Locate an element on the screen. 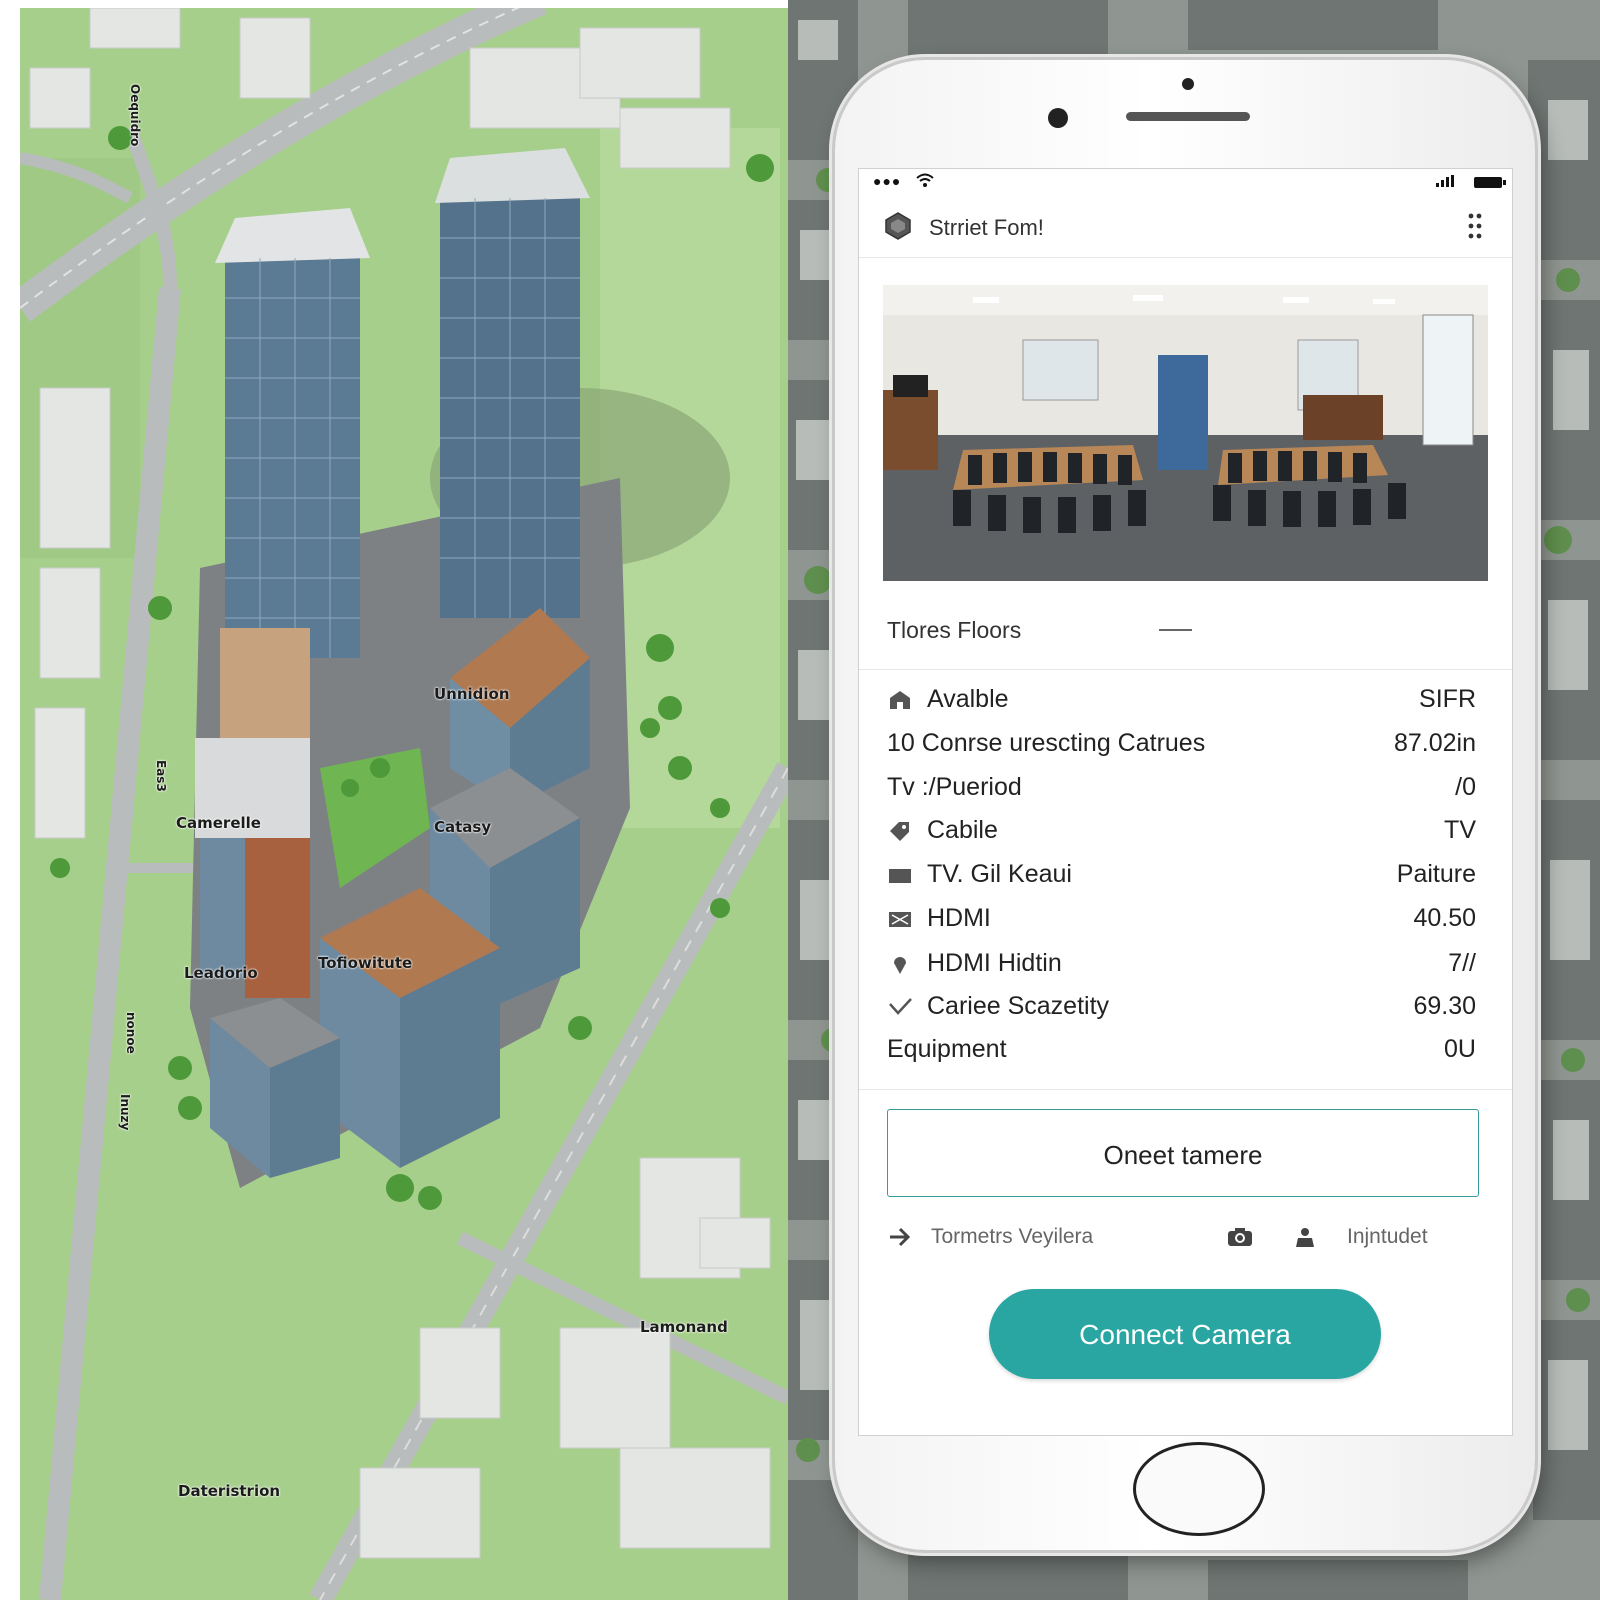  spec-row: Equipment 0U is located at coordinates (1185, 1050).